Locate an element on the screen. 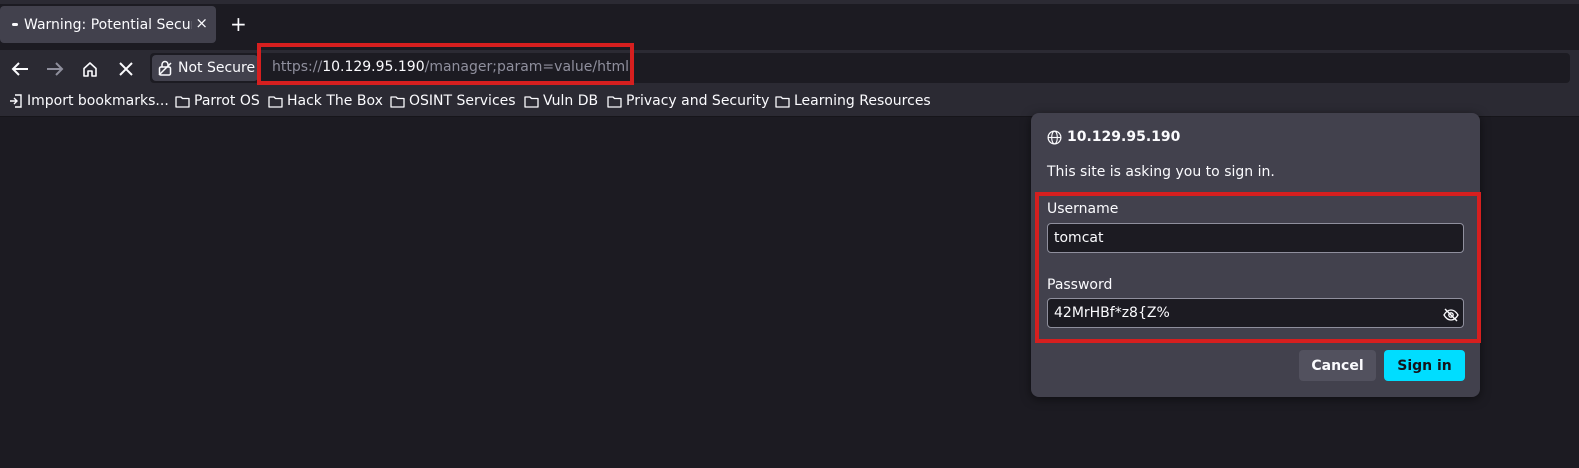  cancel-button: Cancel is located at coordinates (1337, 365).